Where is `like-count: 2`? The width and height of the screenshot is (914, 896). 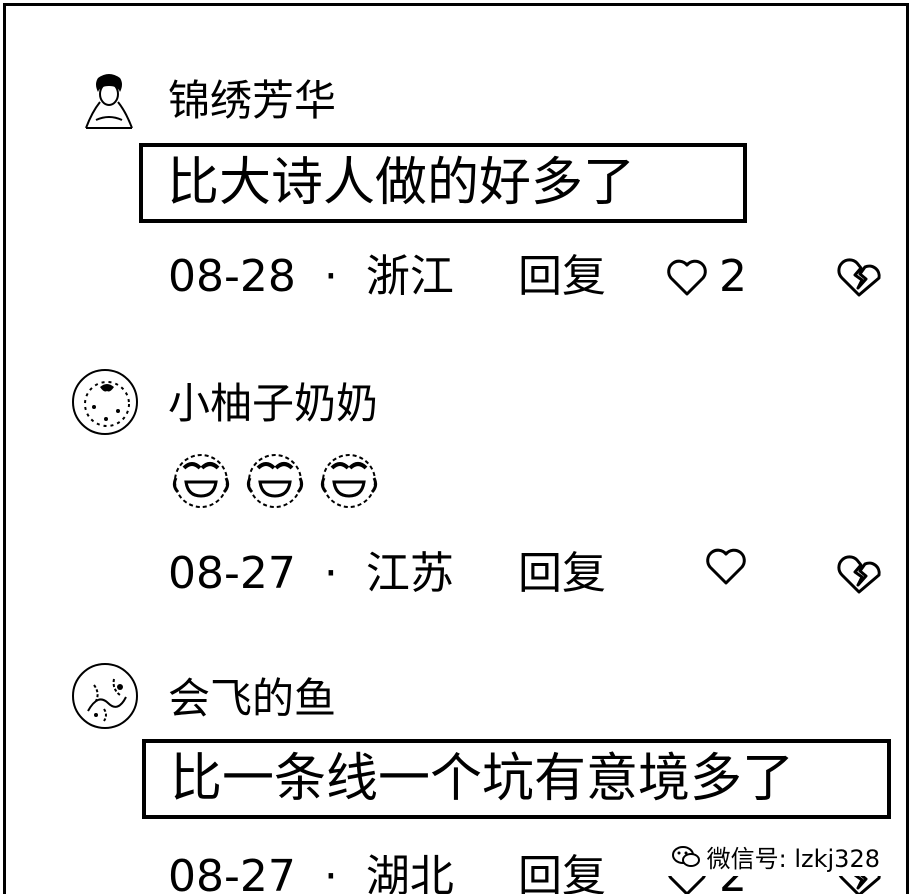 like-count: 2 is located at coordinates (733, 276).